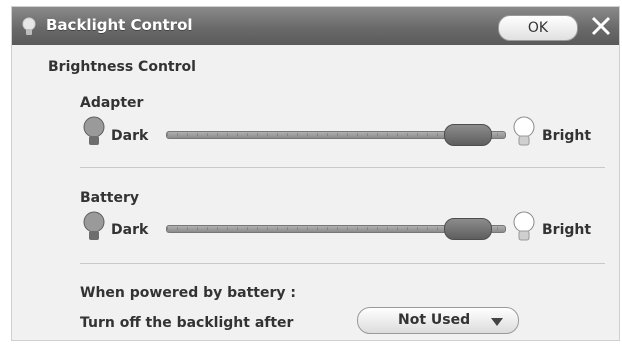 This screenshot has height=345, width=622. Describe the element at coordinates (122, 67) in the screenshot. I see `brightness-control-heading: Brightness Control` at that location.